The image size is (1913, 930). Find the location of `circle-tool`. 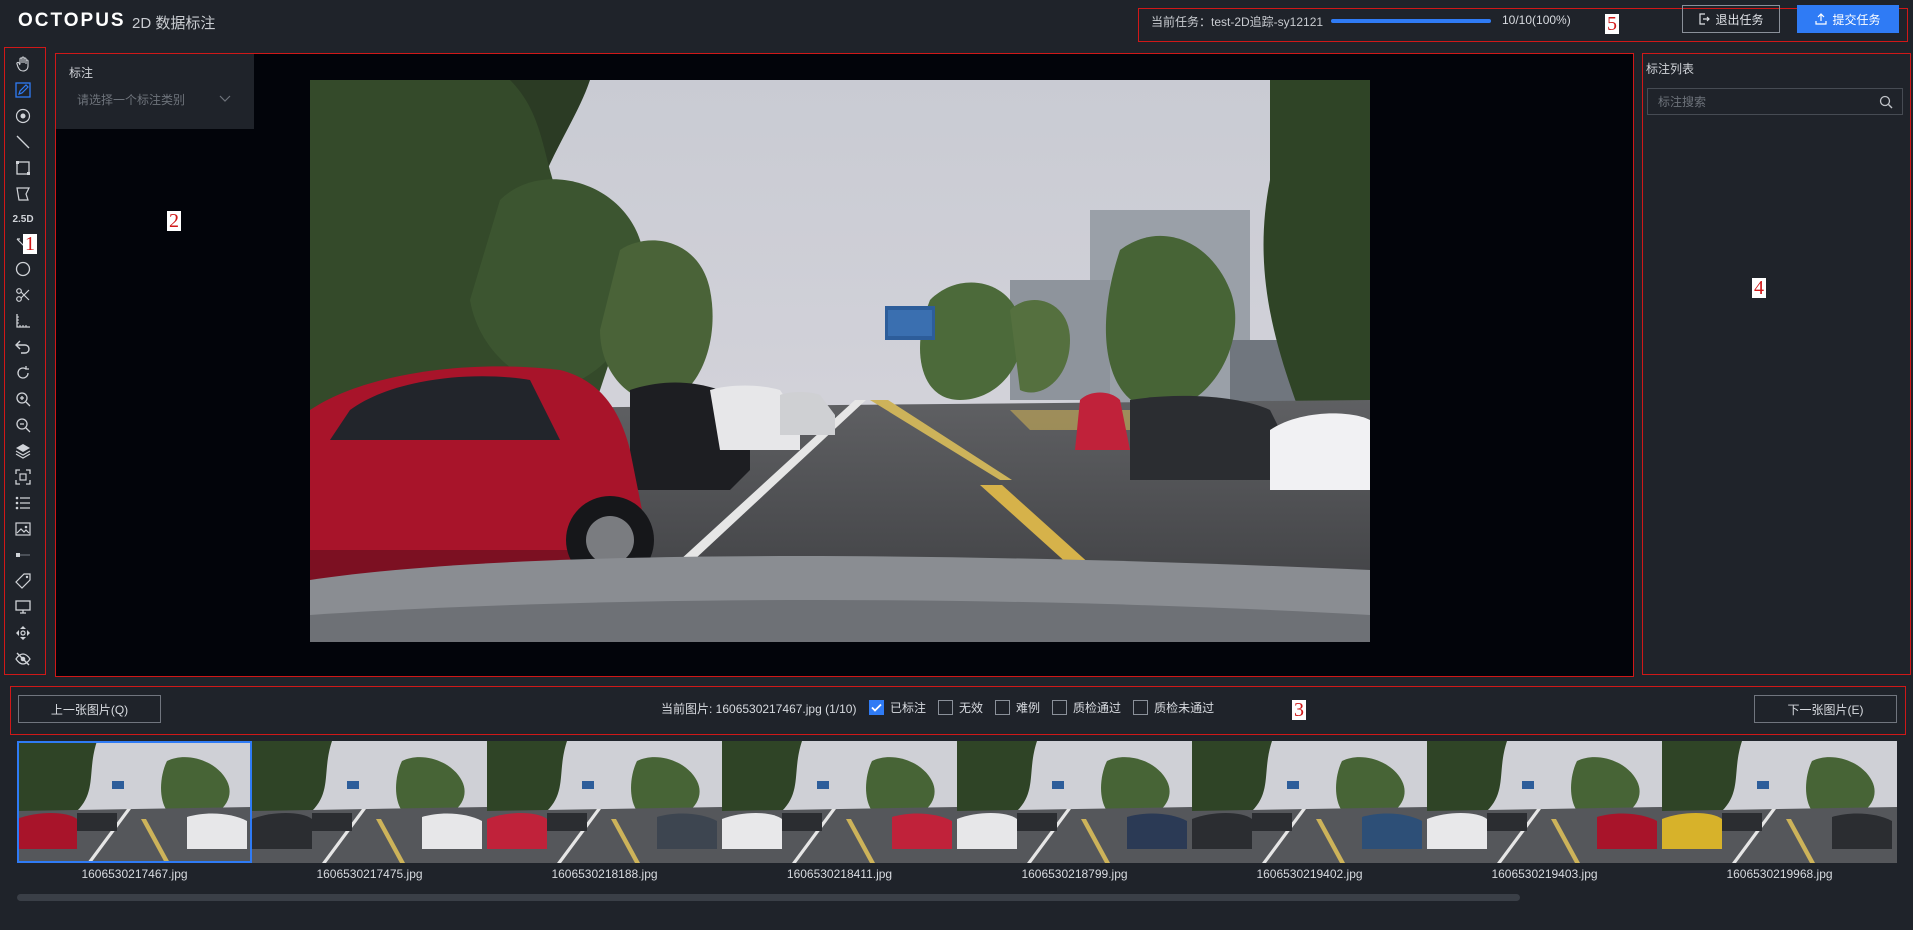

circle-tool is located at coordinates (23, 269).